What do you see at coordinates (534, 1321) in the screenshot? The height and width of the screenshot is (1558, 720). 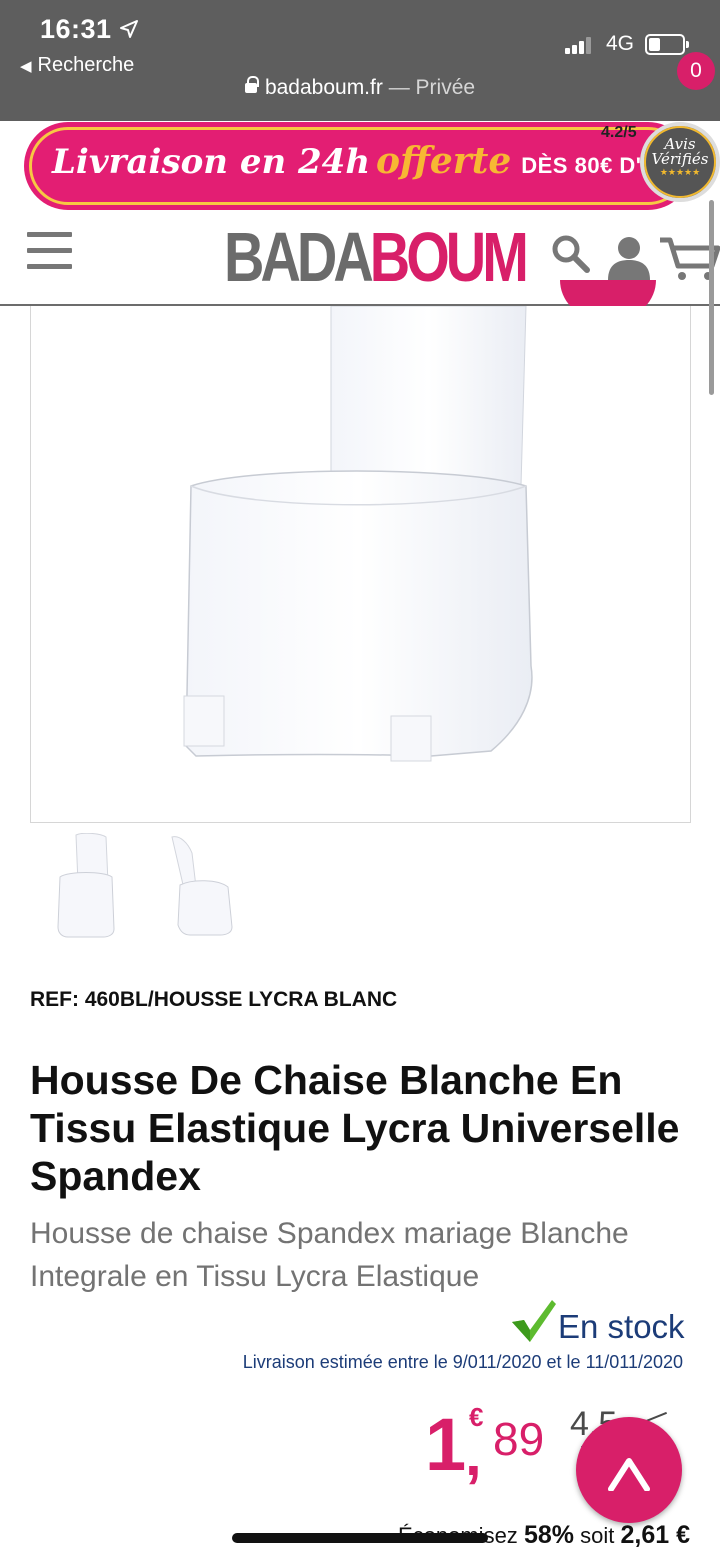 I see `check-icon` at bounding box center [534, 1321].